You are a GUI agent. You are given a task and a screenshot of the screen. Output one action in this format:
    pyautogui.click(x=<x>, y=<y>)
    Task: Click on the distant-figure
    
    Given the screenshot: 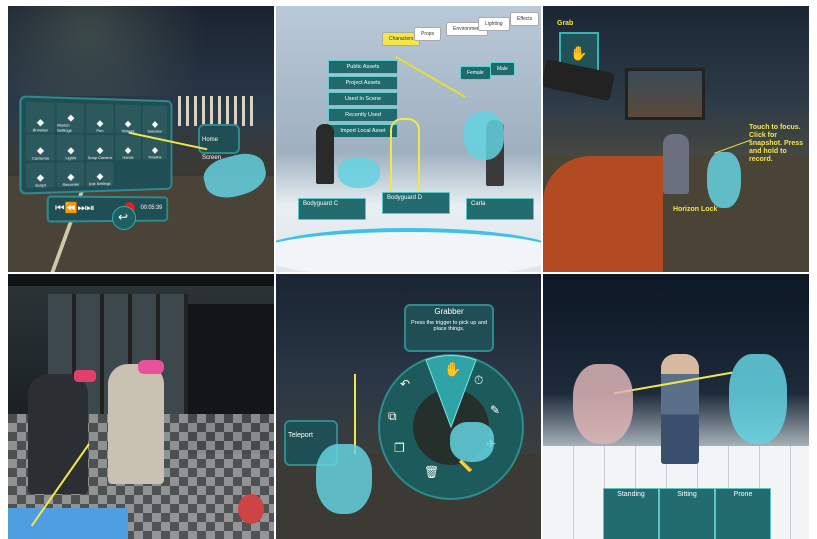 What is the action you would take?
    pyautogui.click(x=251, y=509)
    